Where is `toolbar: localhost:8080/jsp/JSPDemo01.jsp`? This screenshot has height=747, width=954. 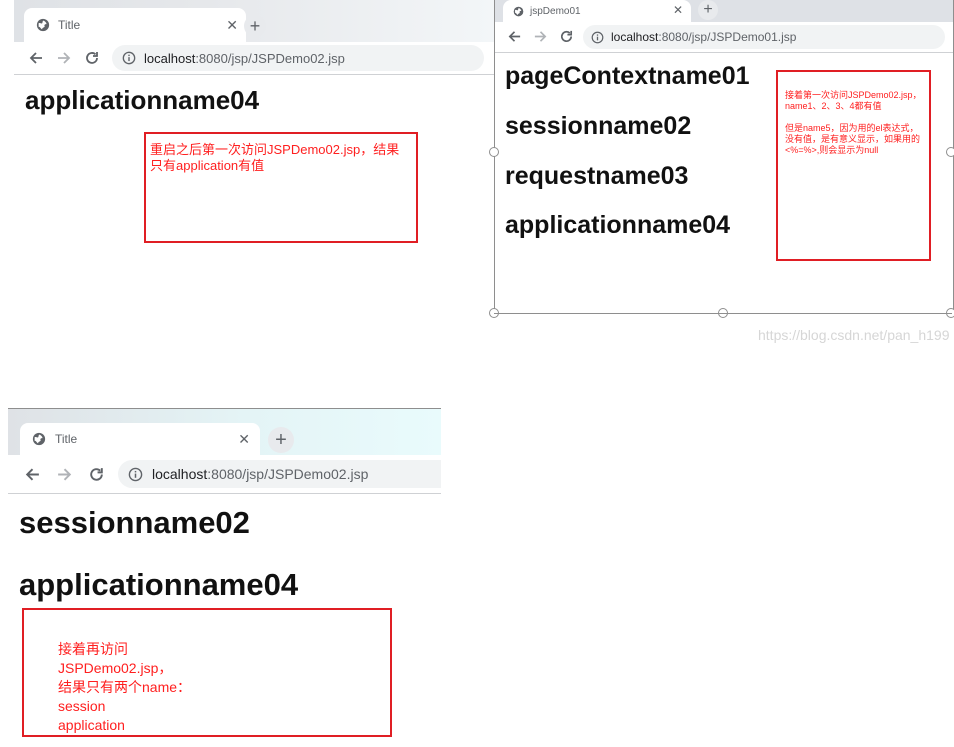 toolbar: localhost:8080/jsp/JSPDemo01.jsp is located at coordinates (724, 37).